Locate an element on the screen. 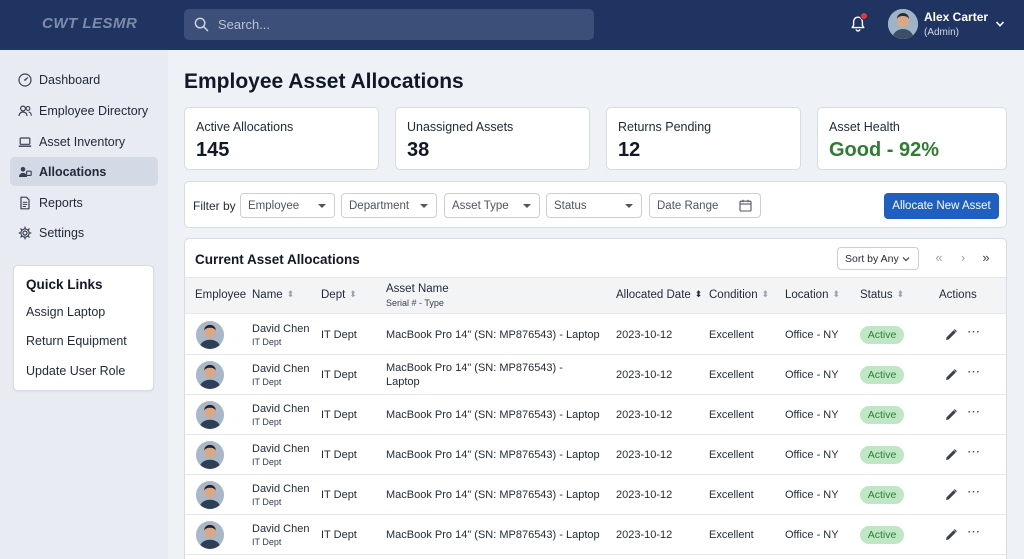  sidebar-item-employee-directory: Employee Directory is located at coordinates (84, 110).